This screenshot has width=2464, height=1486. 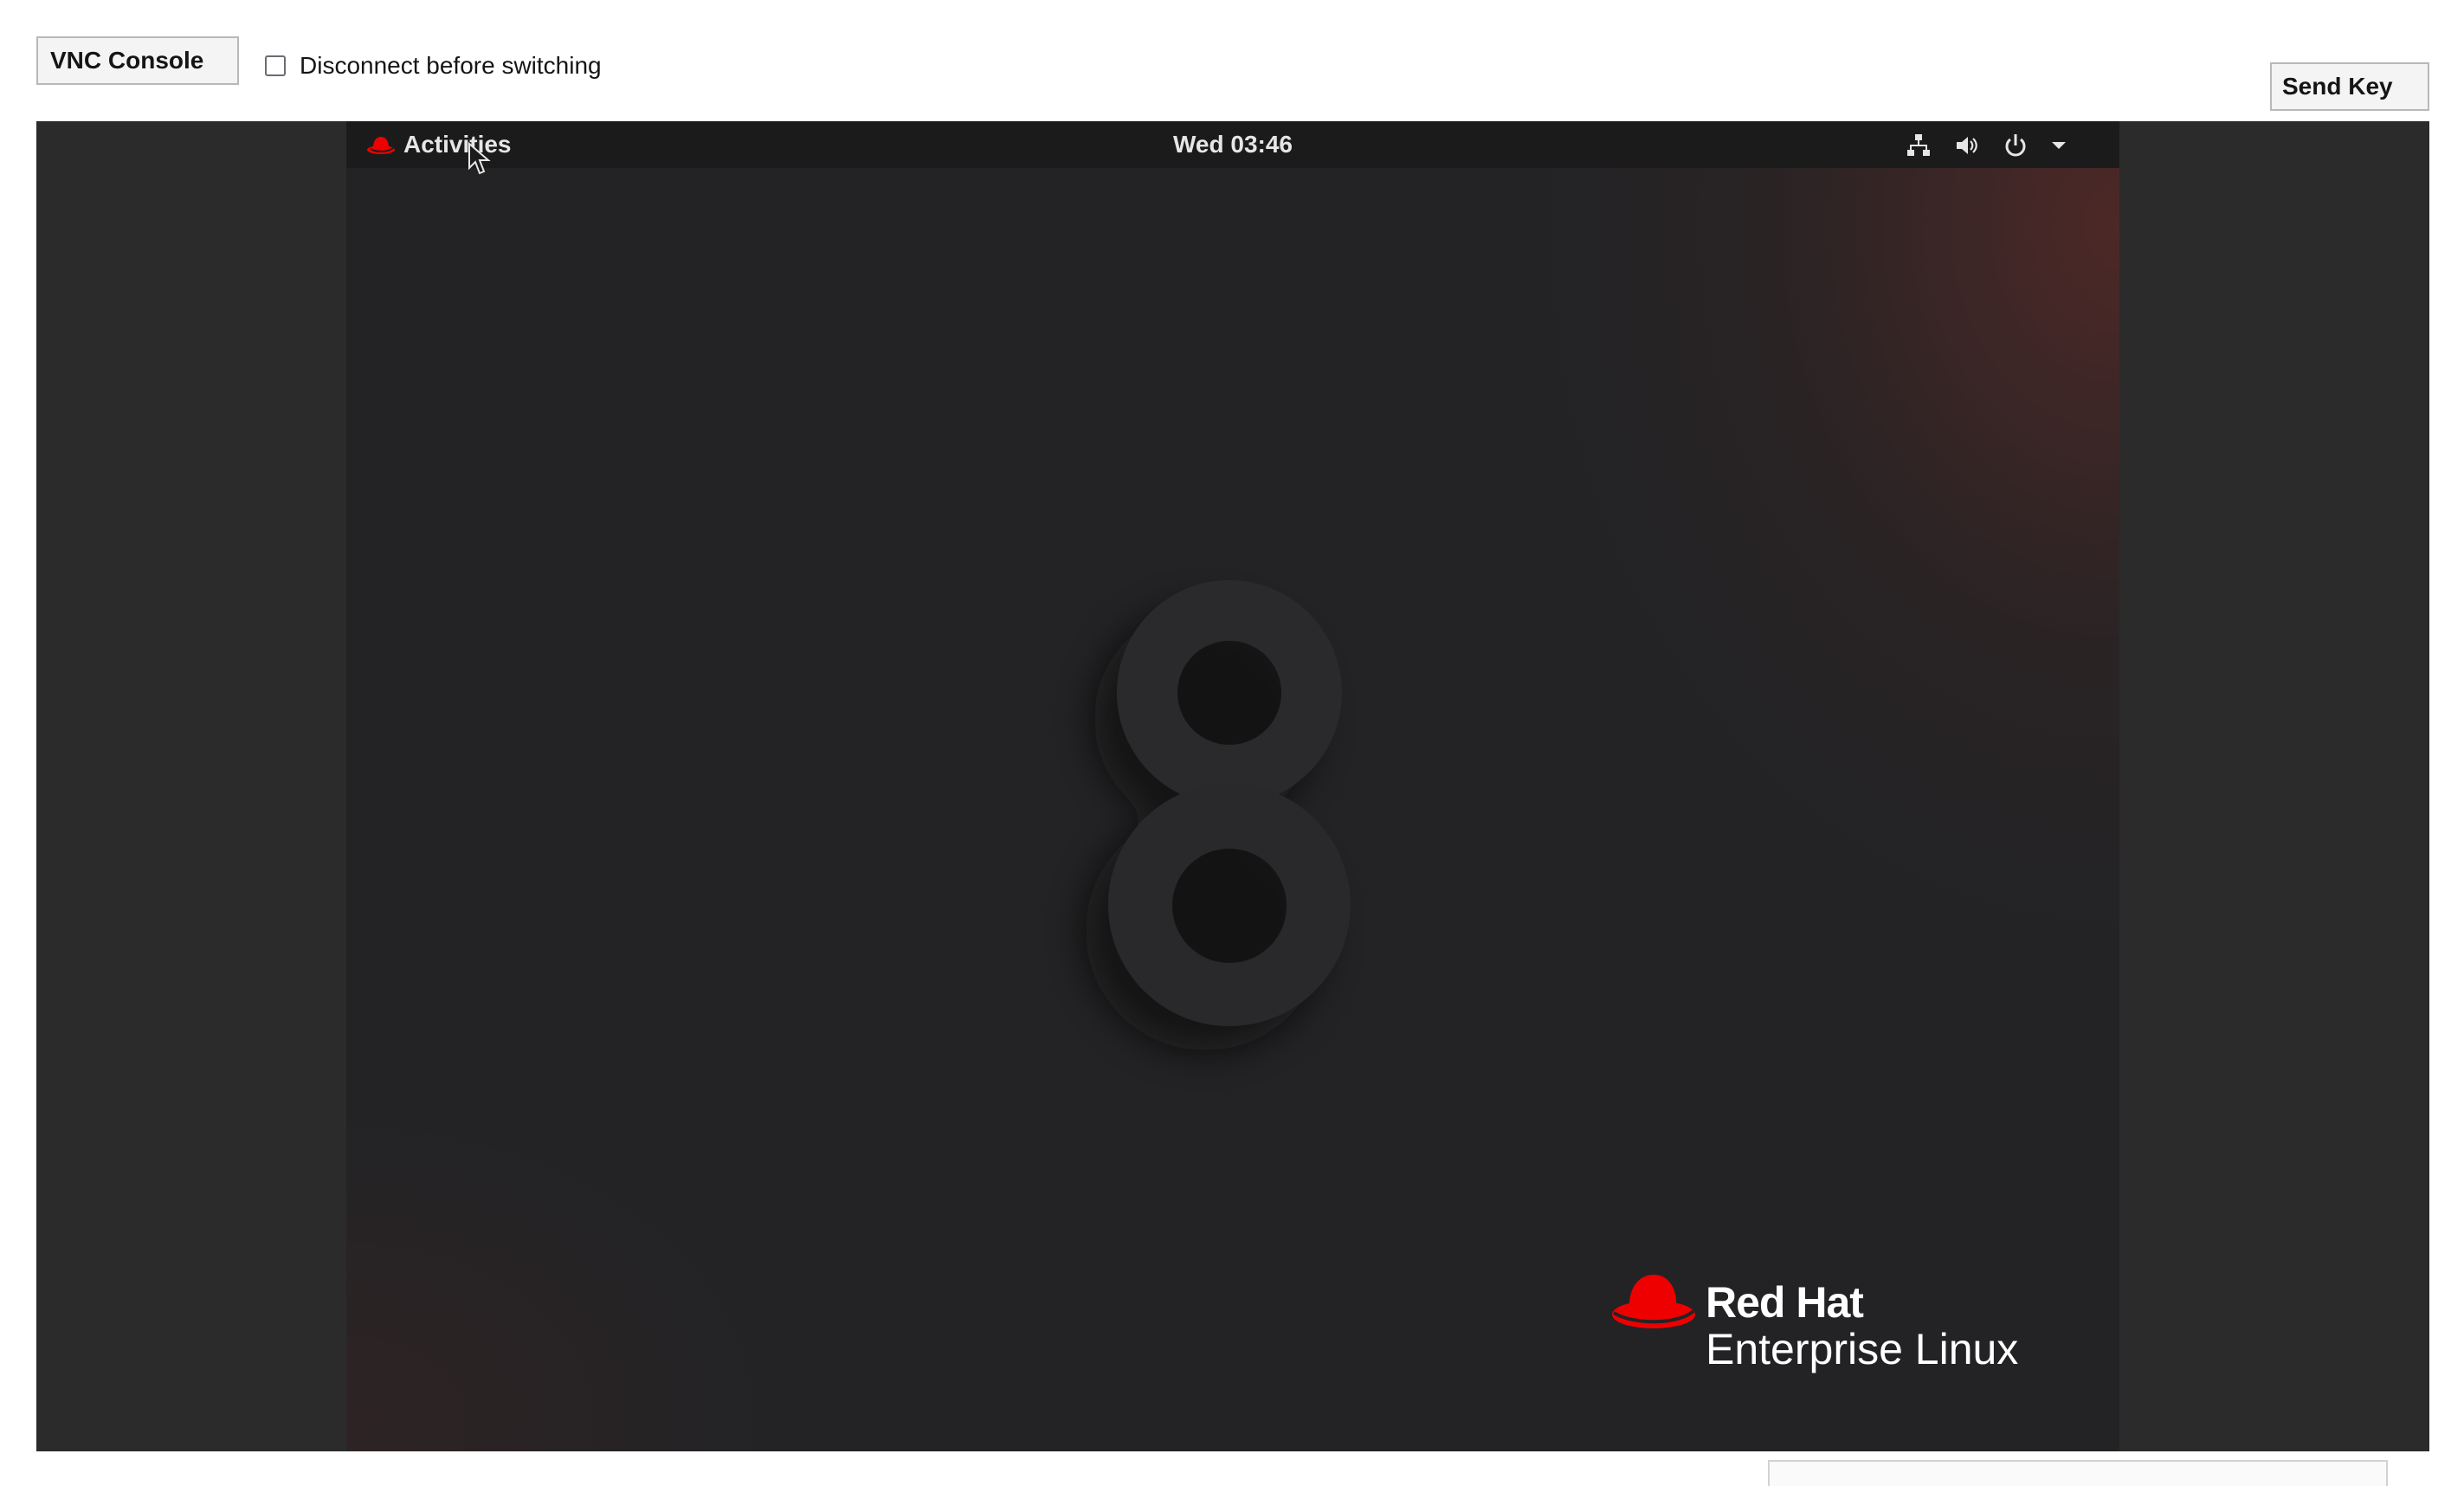 What do you see at coordinates (2078, 1473) in the screenshot?
I see `bottom-panel-edge` at bounding box center [2078, 1473].